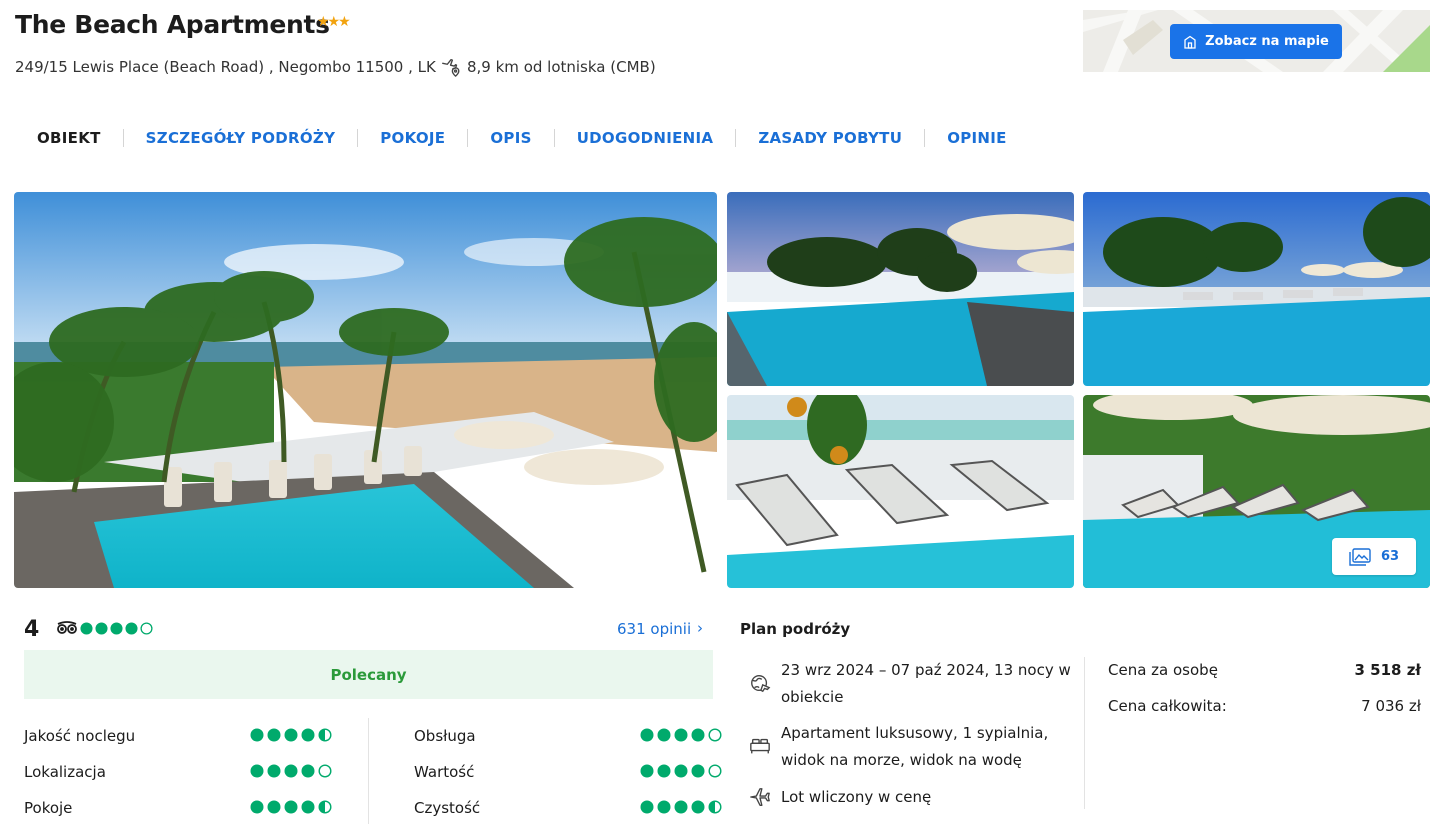  Describe the element at coordinates (444, 772) in the screenshot. I see `subrating-label-value: Wartość` at that location.